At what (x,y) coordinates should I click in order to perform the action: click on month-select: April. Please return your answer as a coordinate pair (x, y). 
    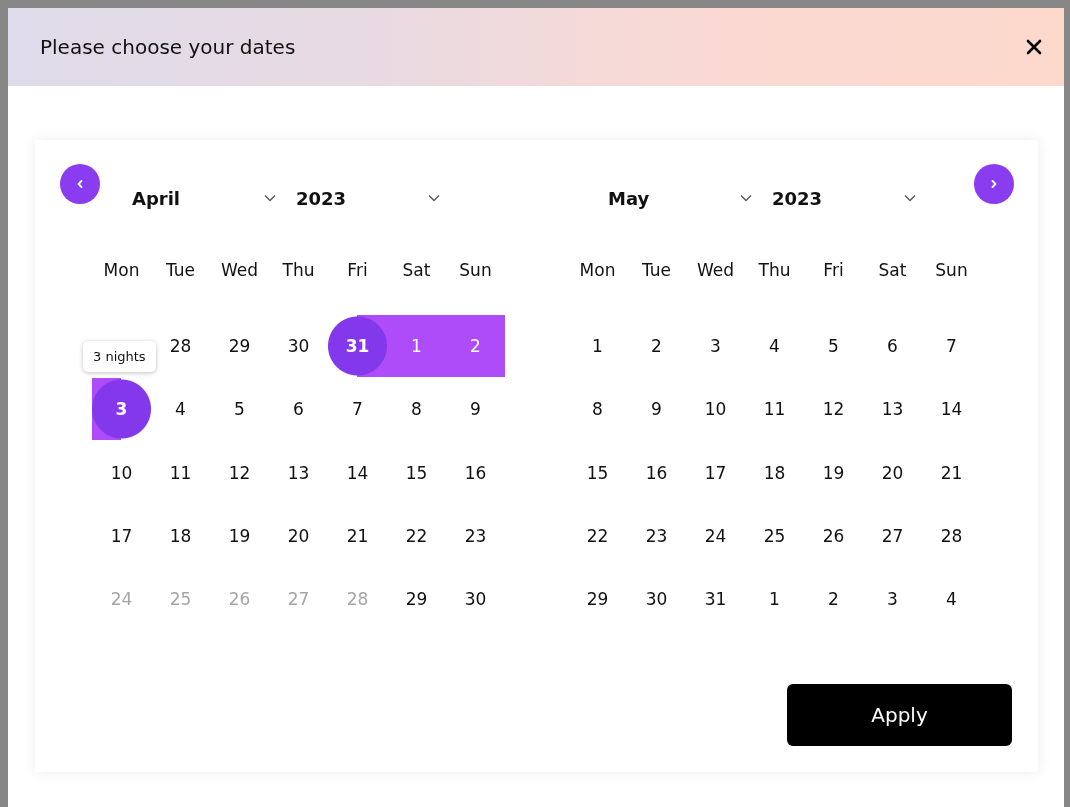
    Looking at the image, I should click on (202, 198).